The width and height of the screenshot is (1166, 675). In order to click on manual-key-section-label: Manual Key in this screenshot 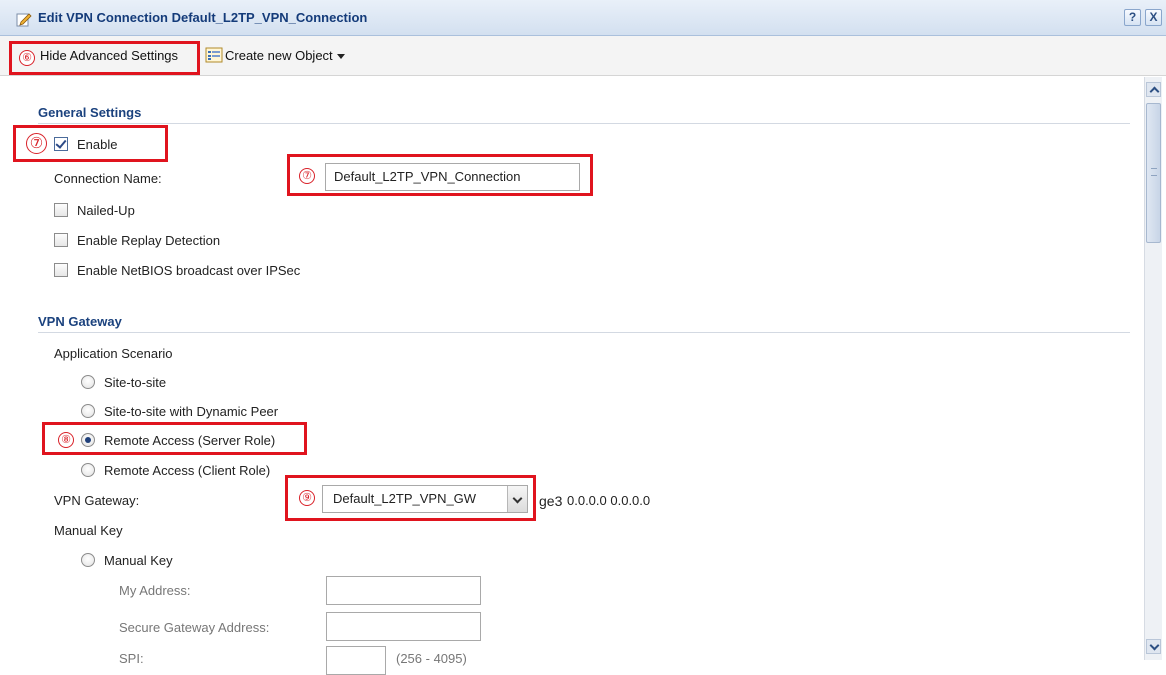, I will do `click(88, 530)`.